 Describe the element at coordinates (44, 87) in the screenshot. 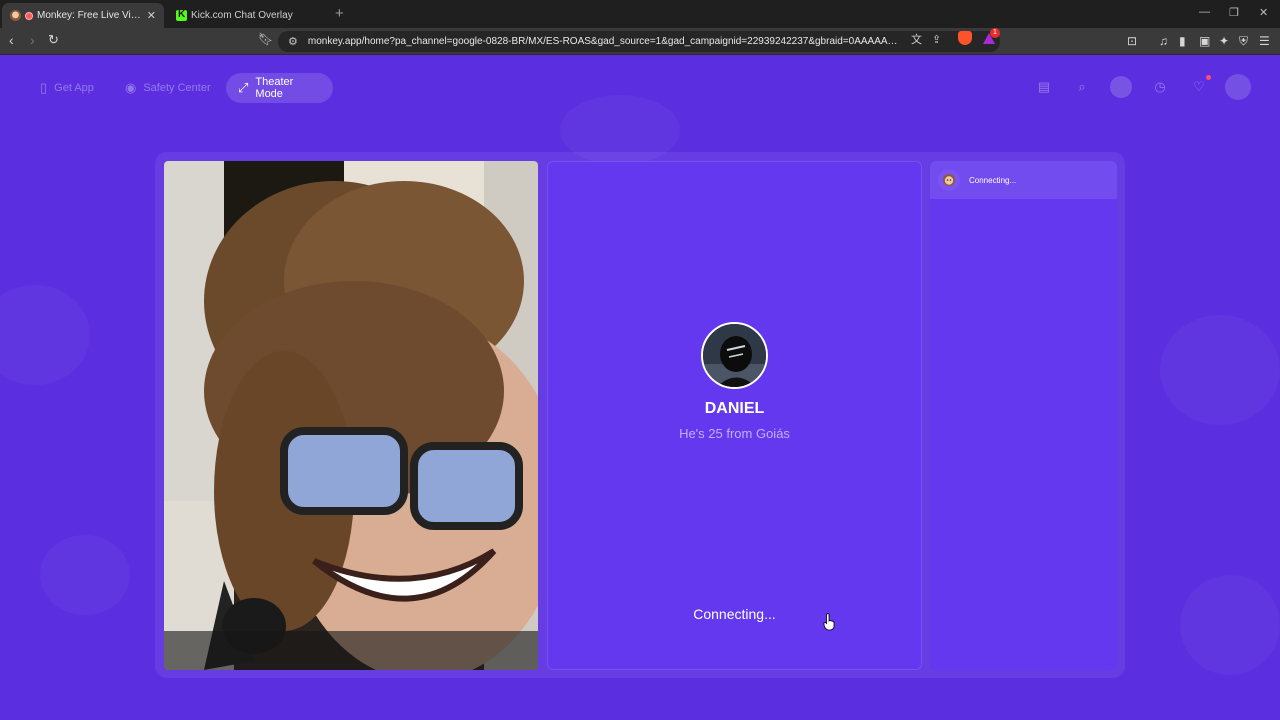

I see `phone-icon: ▯` at that location.